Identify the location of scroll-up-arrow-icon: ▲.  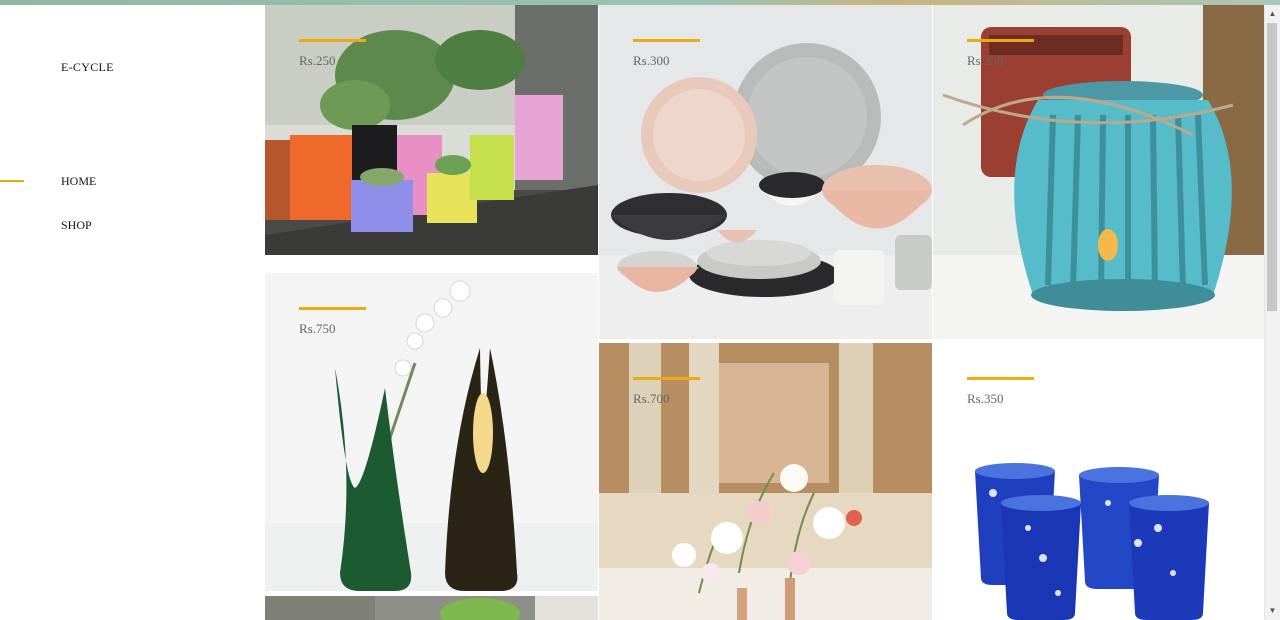
(1272, 14).